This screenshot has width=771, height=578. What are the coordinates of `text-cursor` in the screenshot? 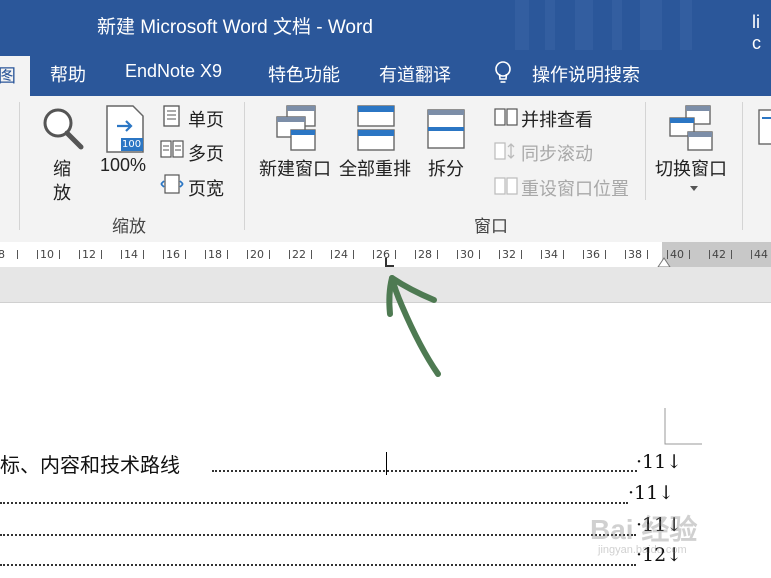 It's located at (386, 463).